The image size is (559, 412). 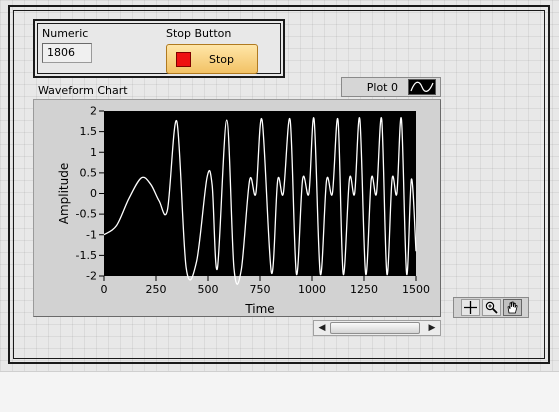 What do you see at coordinates (322, 328) in the screenshot?
I see `scroll-left-icon: ◀` at bounding box center [322, 328].